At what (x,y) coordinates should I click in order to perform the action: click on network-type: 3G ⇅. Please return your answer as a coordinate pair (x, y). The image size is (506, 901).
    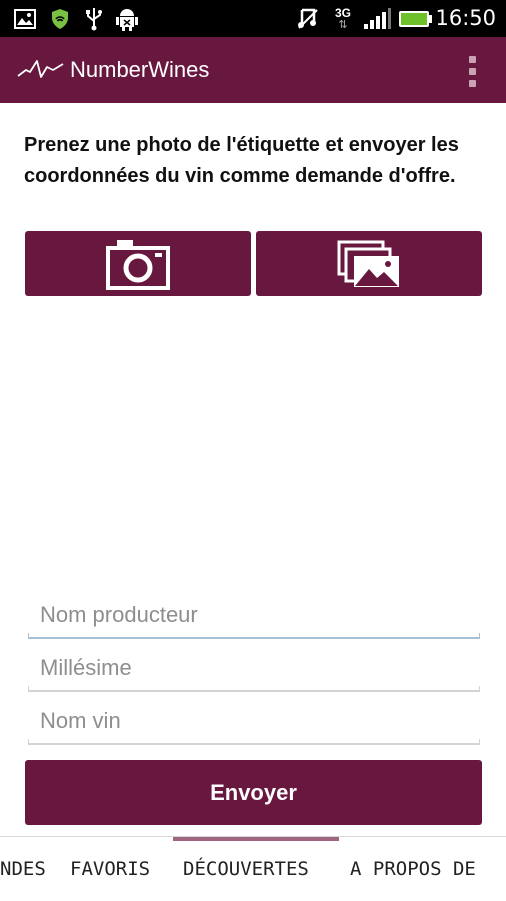
    Looking at the image, I should click on (342, 18).